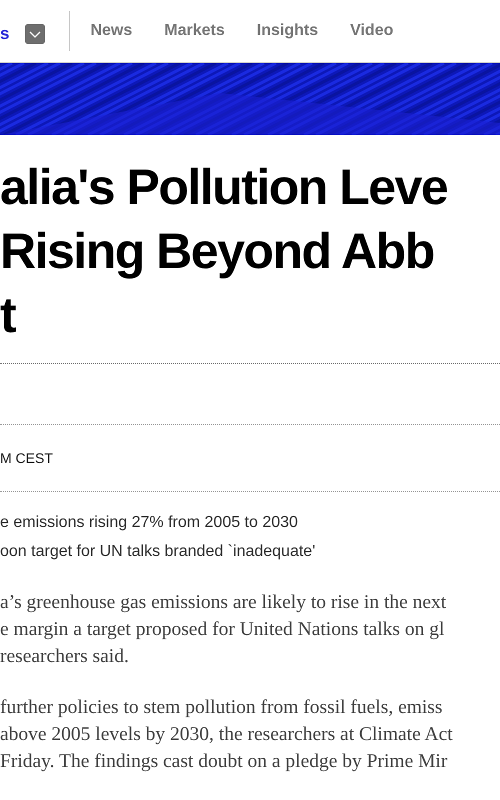 The height and width of the screenshot is (800, 500). What do you see at coordinates (226, 735) in the screenshot?
I see `article-paragraph: further policies to stem pollution from fossil fuels, emiss above 2005 levels by 2030, the researchers at Climate Act Friday. The findings cast doubt on a pledge by Prime Mir` at bounding box center [226, 735].